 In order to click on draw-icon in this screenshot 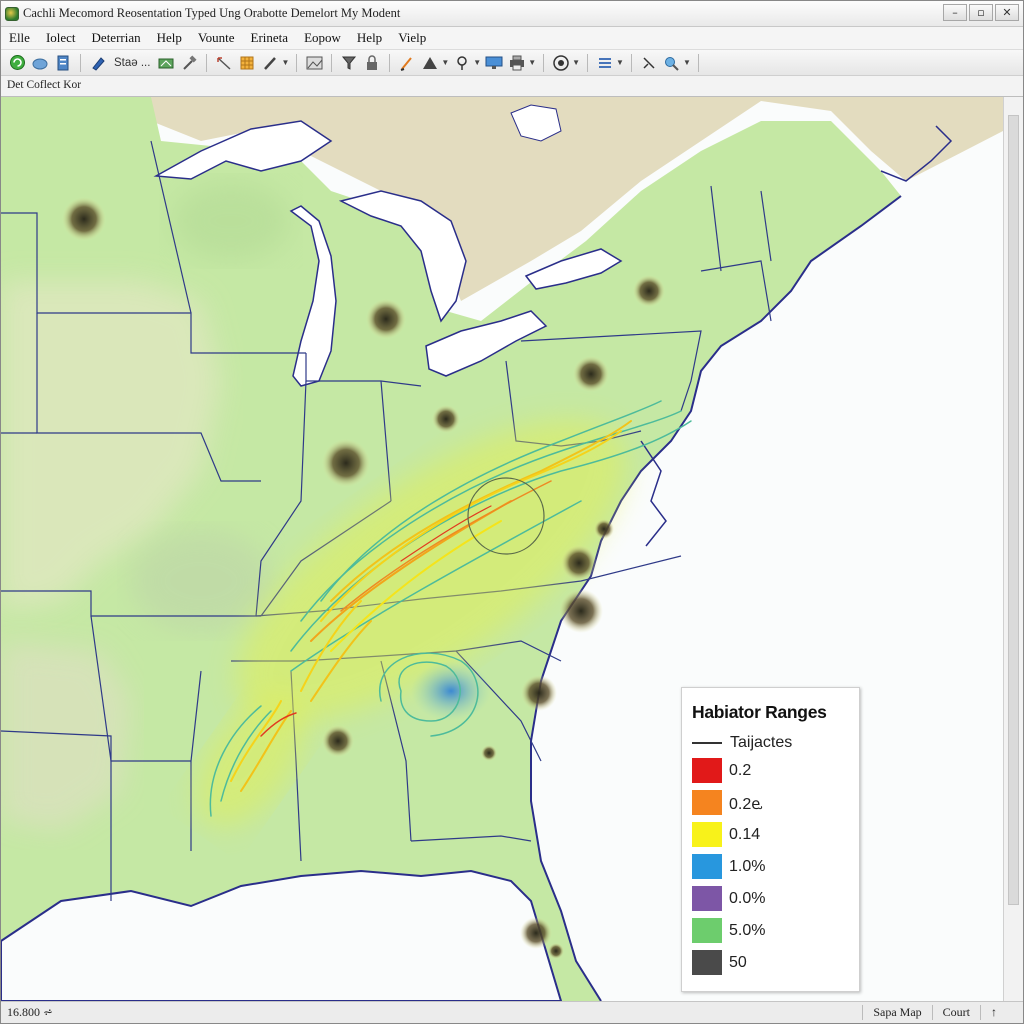, I will do `click(407, 63)`.